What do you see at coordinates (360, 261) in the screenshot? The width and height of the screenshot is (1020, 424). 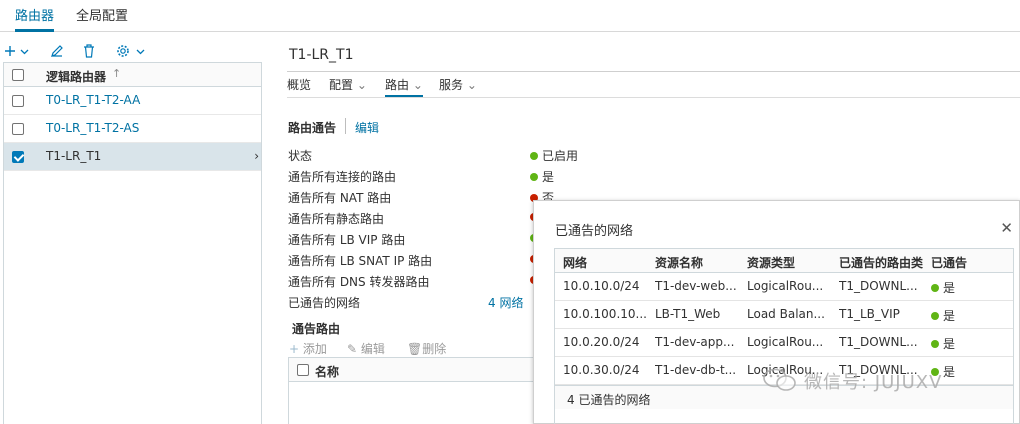 I see `property-label: 通告所有 LB SNAT IP 路由` at bounding box center [360, 261].